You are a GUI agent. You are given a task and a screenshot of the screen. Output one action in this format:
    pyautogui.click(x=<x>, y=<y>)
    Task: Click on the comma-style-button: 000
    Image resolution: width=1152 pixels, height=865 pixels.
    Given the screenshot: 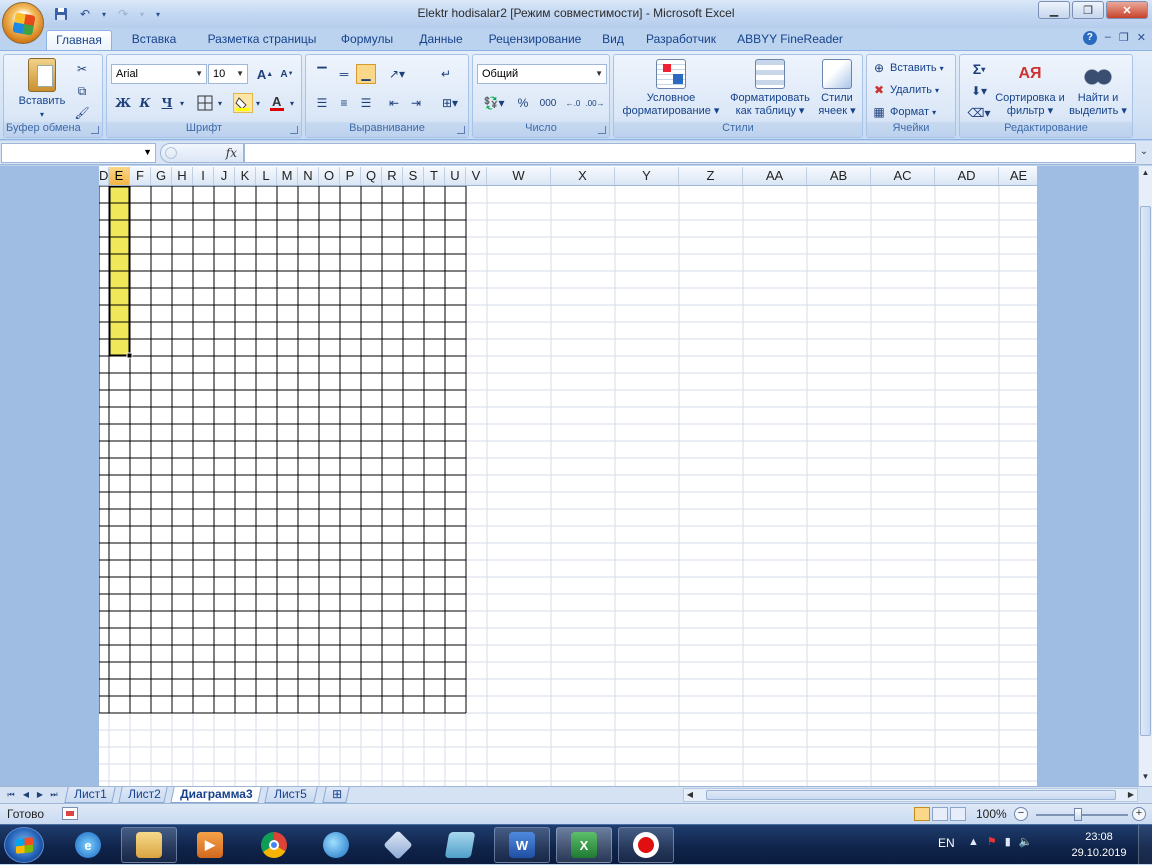 What is the action you would take?
    pyautogui.click(x=548, y=103)
    